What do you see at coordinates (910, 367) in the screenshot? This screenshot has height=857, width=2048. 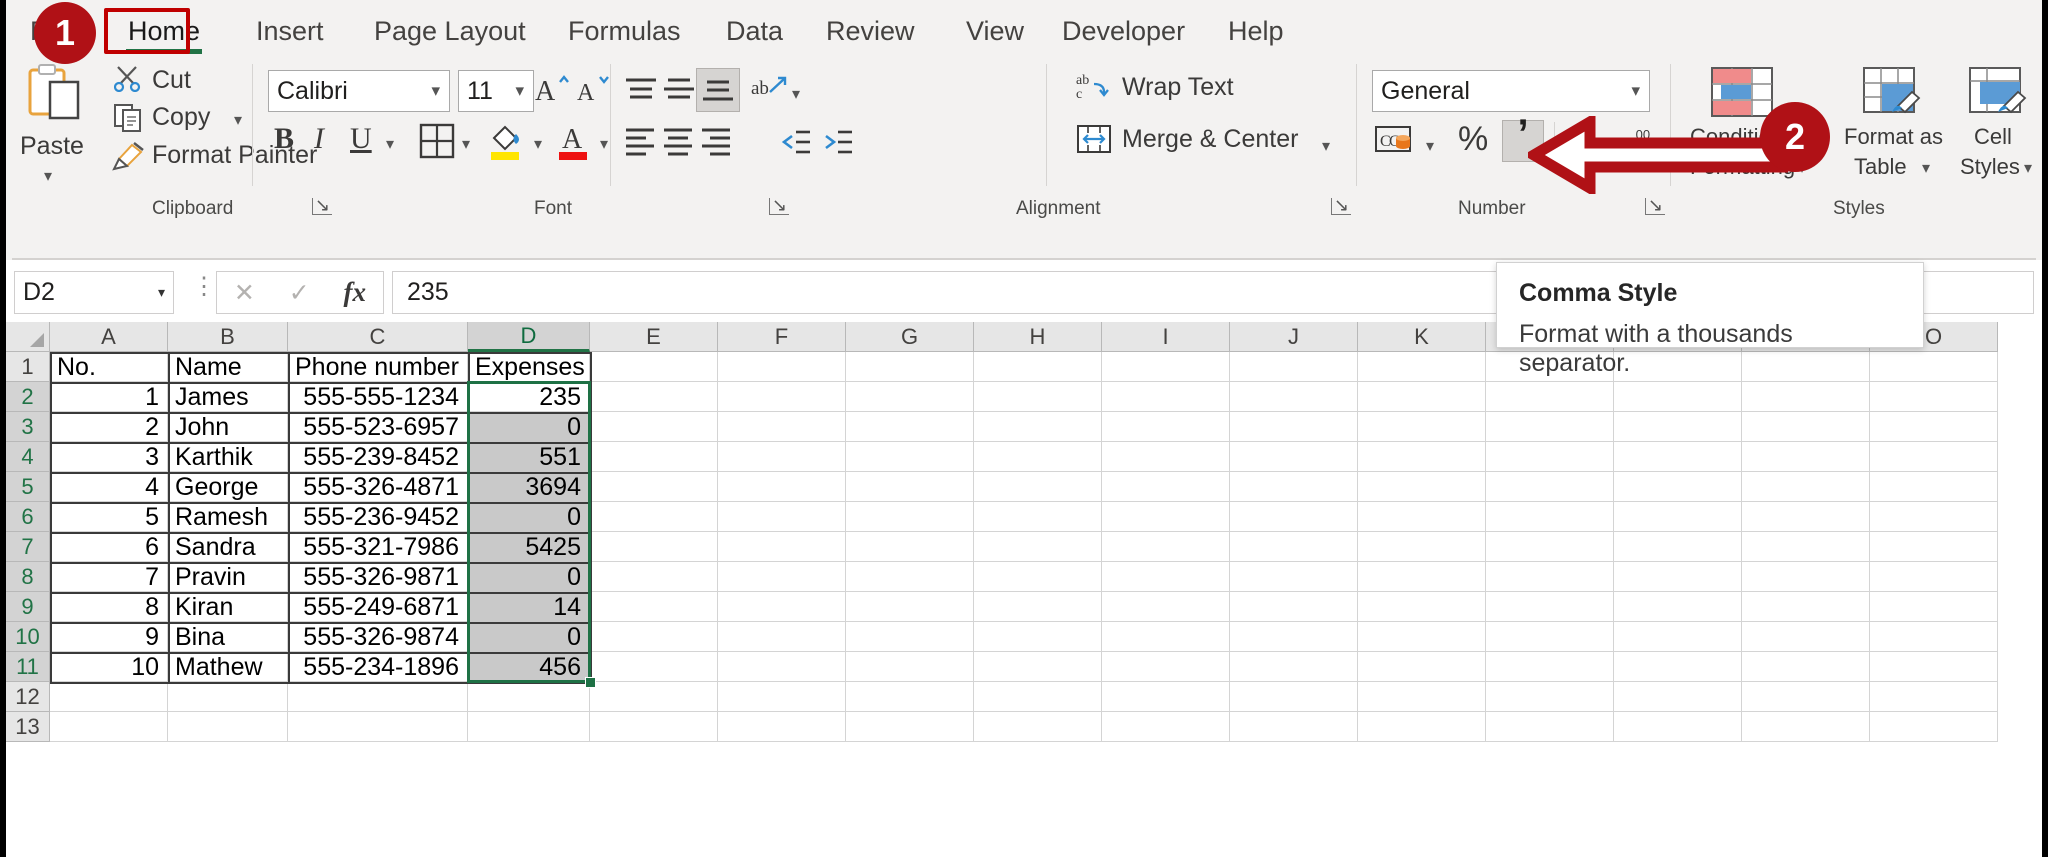 I see `cell-G1` at bounding box center [910, 367].